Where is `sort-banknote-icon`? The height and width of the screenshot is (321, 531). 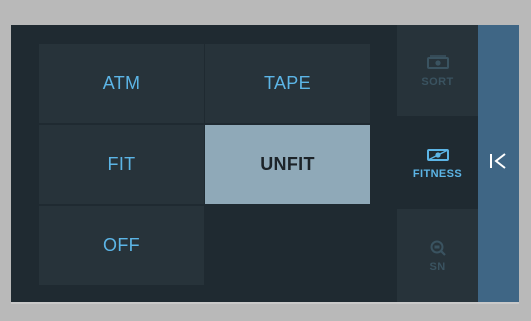 sort-banknote-icon is located at coordinates (437, 63).